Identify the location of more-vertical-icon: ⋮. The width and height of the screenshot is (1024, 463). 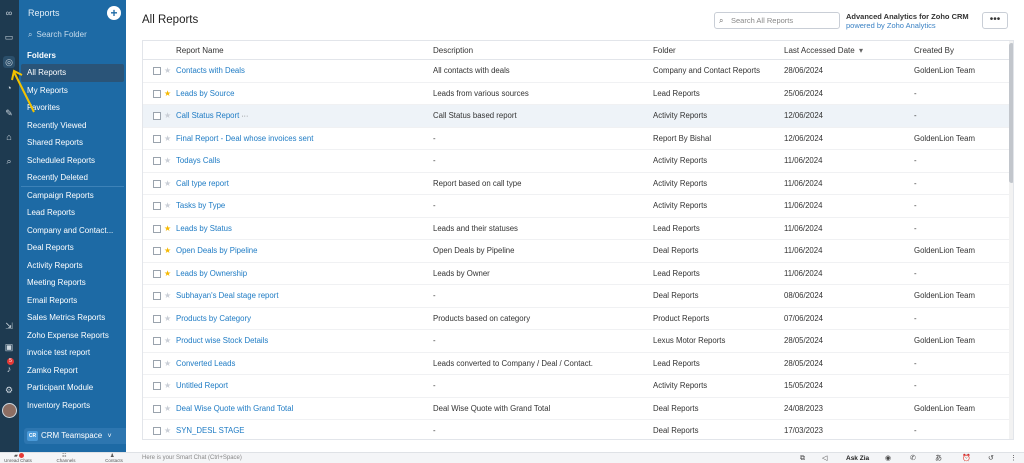
(1013, 458).